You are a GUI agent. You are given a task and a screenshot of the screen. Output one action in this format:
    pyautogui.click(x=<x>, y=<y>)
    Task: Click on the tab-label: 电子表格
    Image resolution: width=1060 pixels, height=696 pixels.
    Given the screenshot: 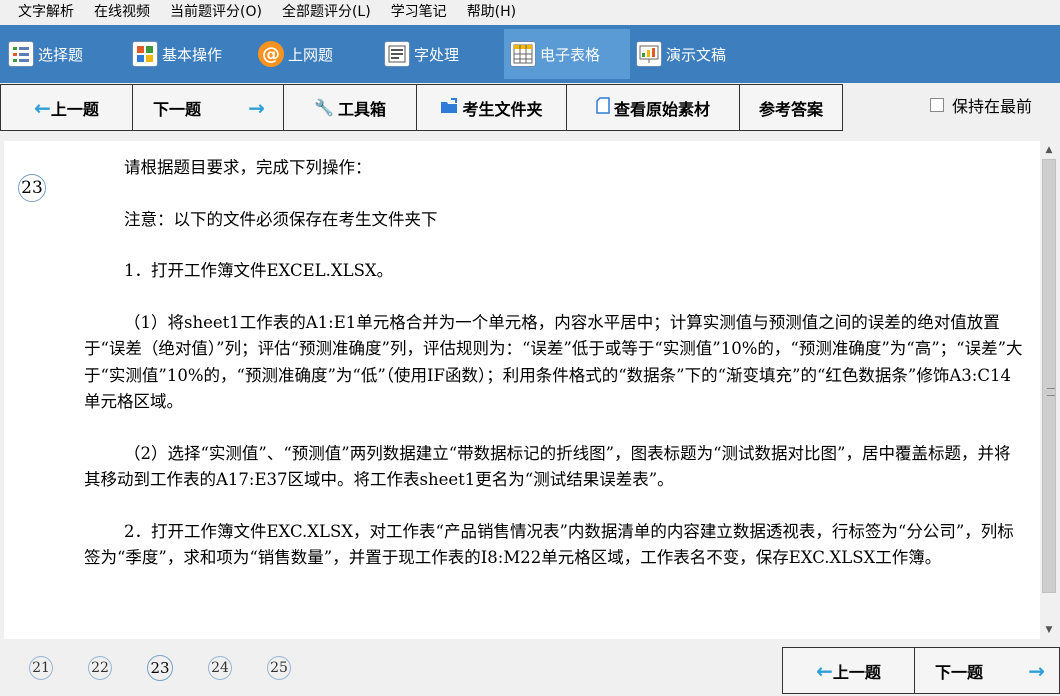 What is the action you would take?
    pyautogui.click(x=570, y=54)
    